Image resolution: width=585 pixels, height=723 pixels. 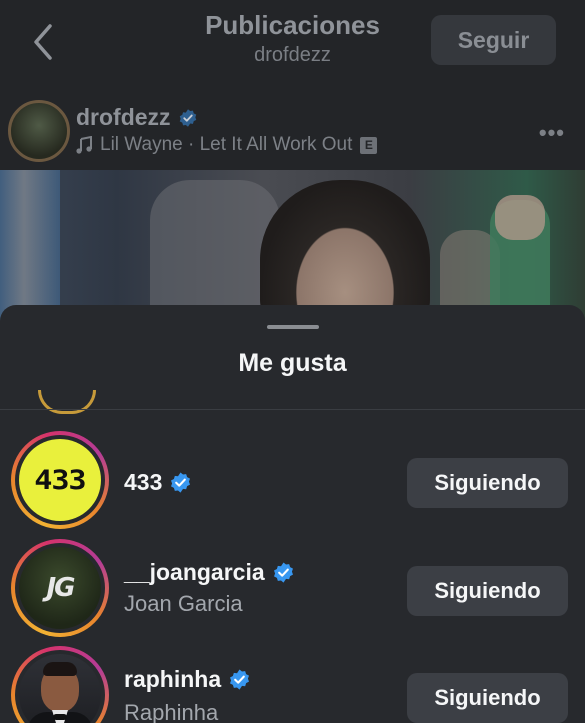 I want to click on more-options-icon: •••, so click(x=552, y=133).